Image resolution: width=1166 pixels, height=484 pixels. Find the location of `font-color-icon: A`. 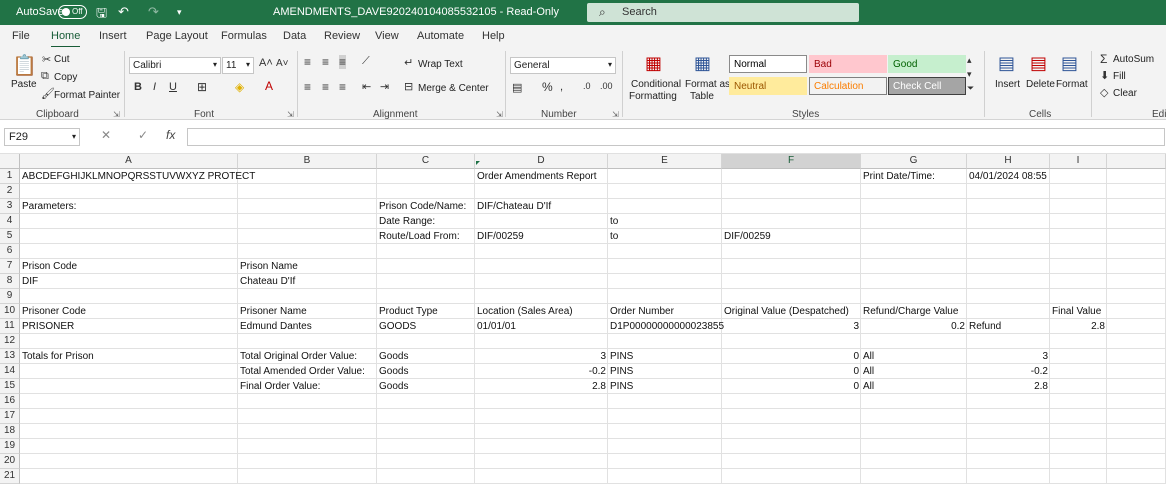

font-color-icon: A is located at coordinates (269, 86).